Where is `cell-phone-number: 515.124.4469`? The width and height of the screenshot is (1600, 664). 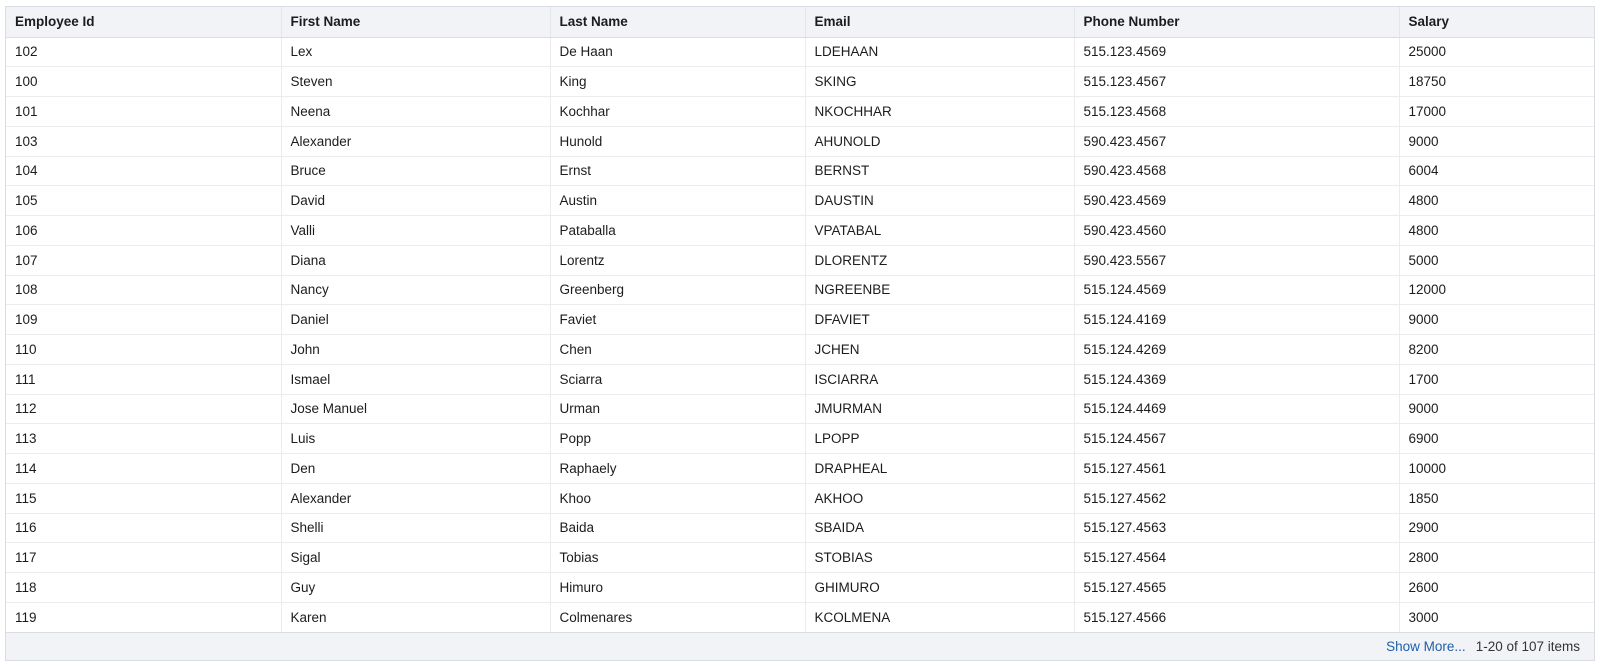
cell-phone-number: 515.124.4469 is located at coordinates (1237, 409).